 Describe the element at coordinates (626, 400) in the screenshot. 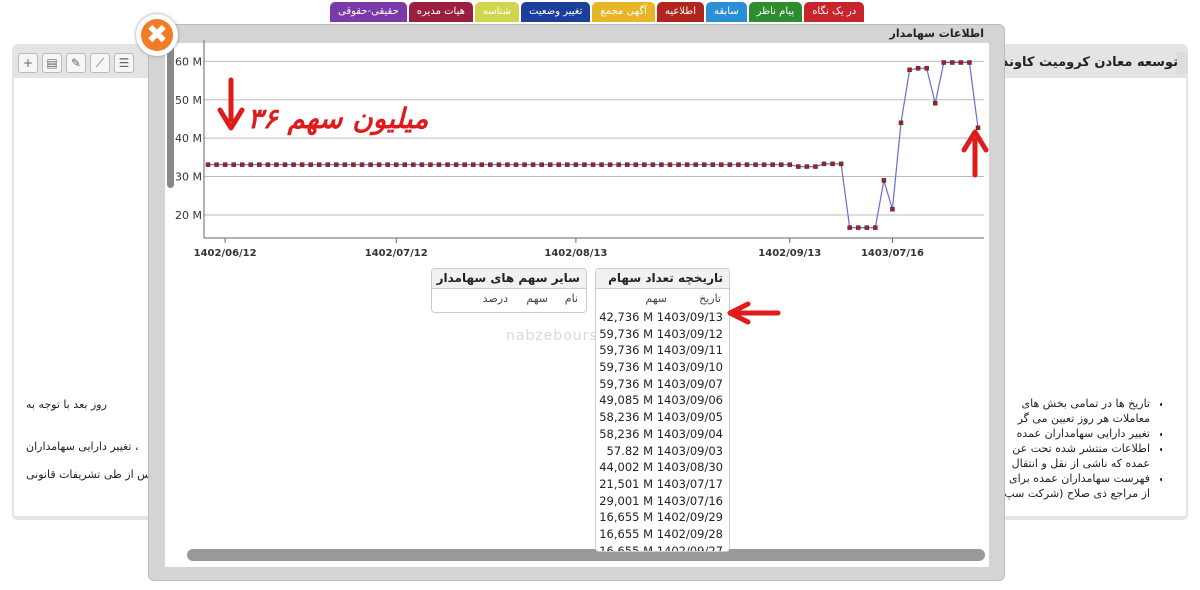

I see `row-shares: 49,085 M` at that location.